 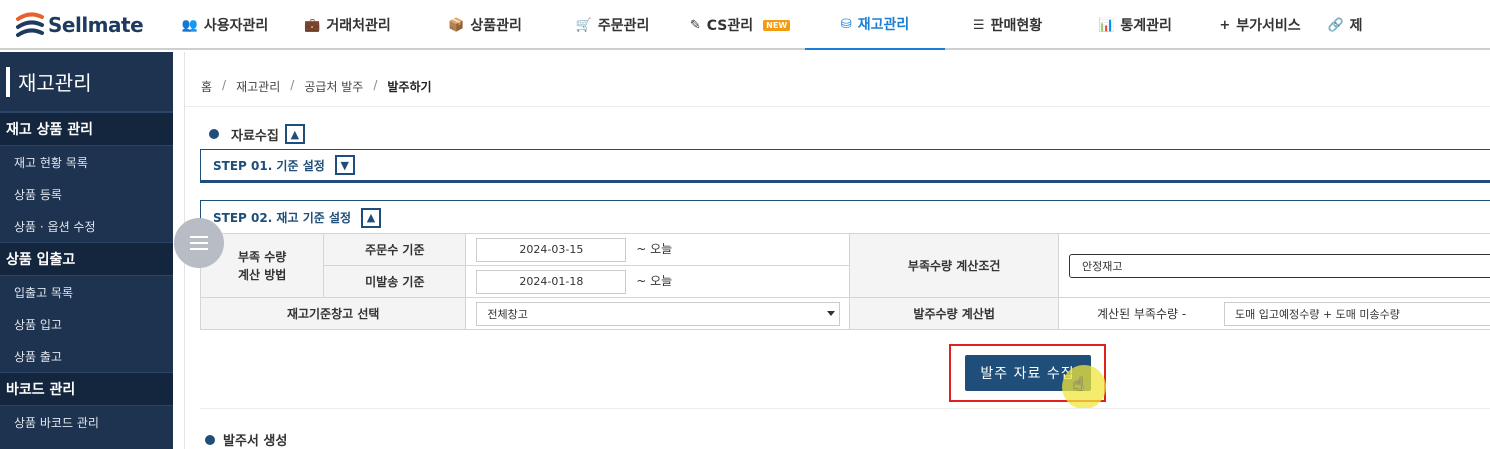 I want to click on order-basis-until: ~ 오늘, so click(x=654, y=249).